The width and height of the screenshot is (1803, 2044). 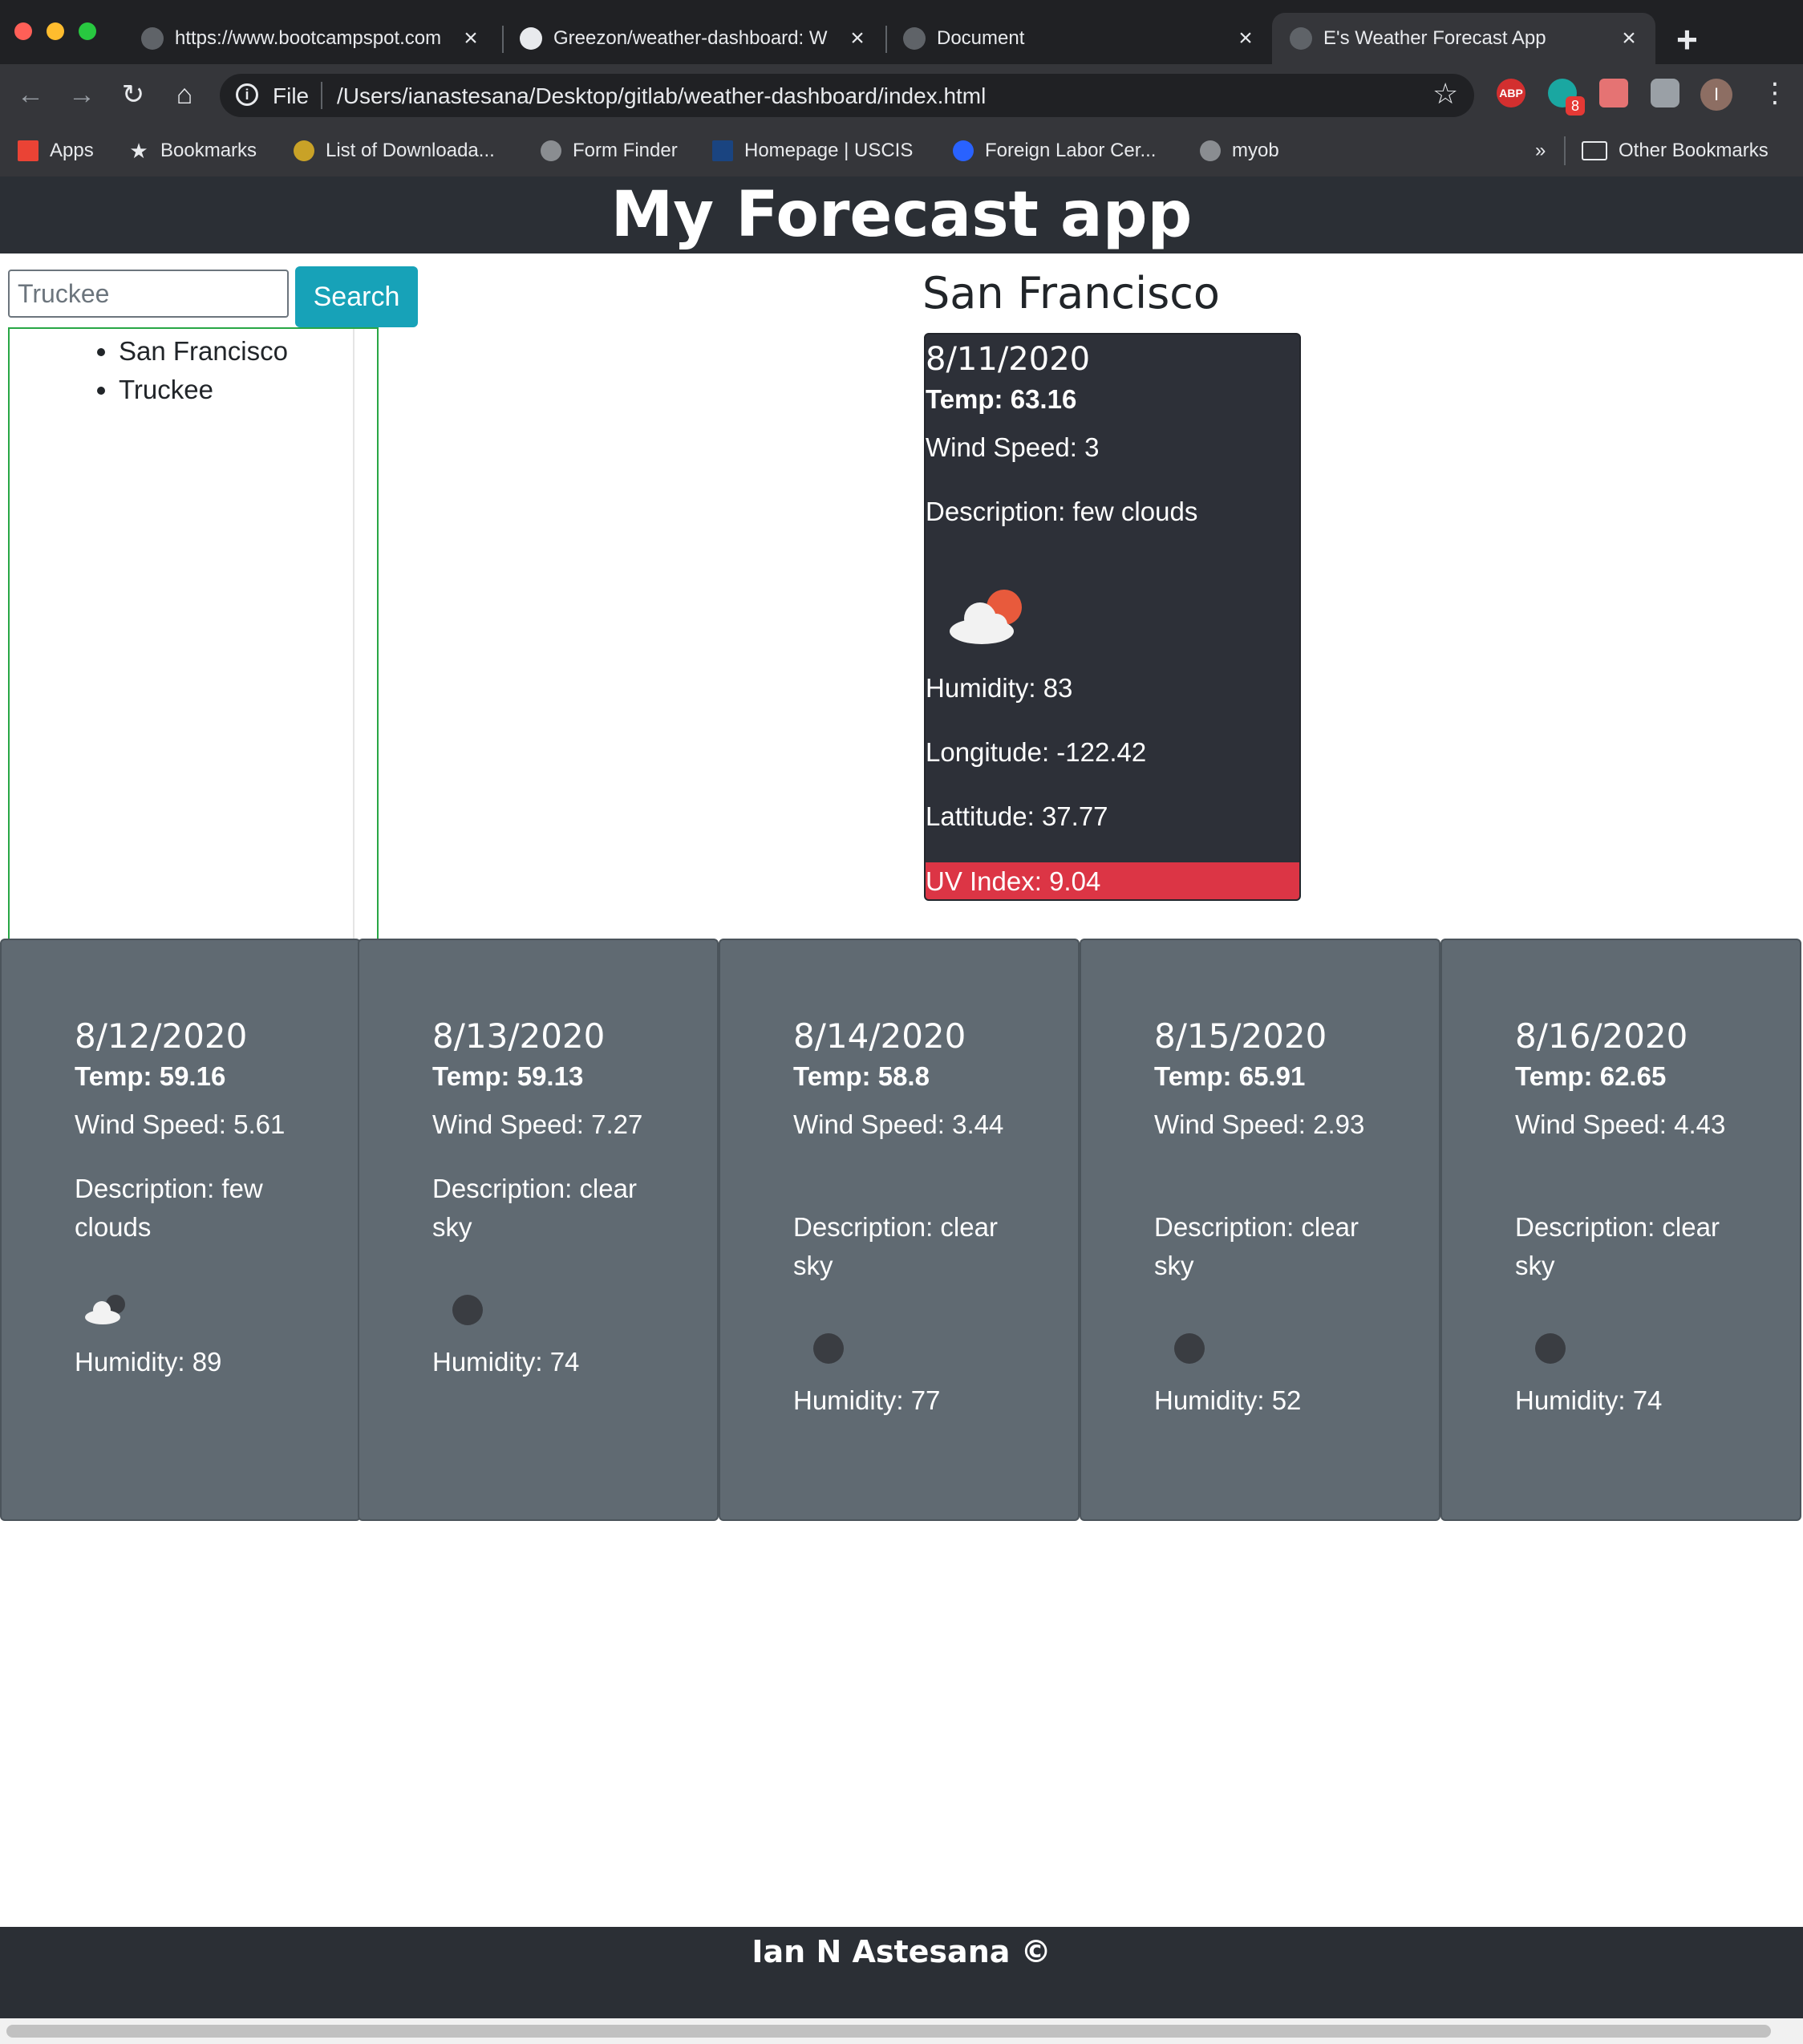 I want to click on minimize-window-button, so click(x=55, y=31).